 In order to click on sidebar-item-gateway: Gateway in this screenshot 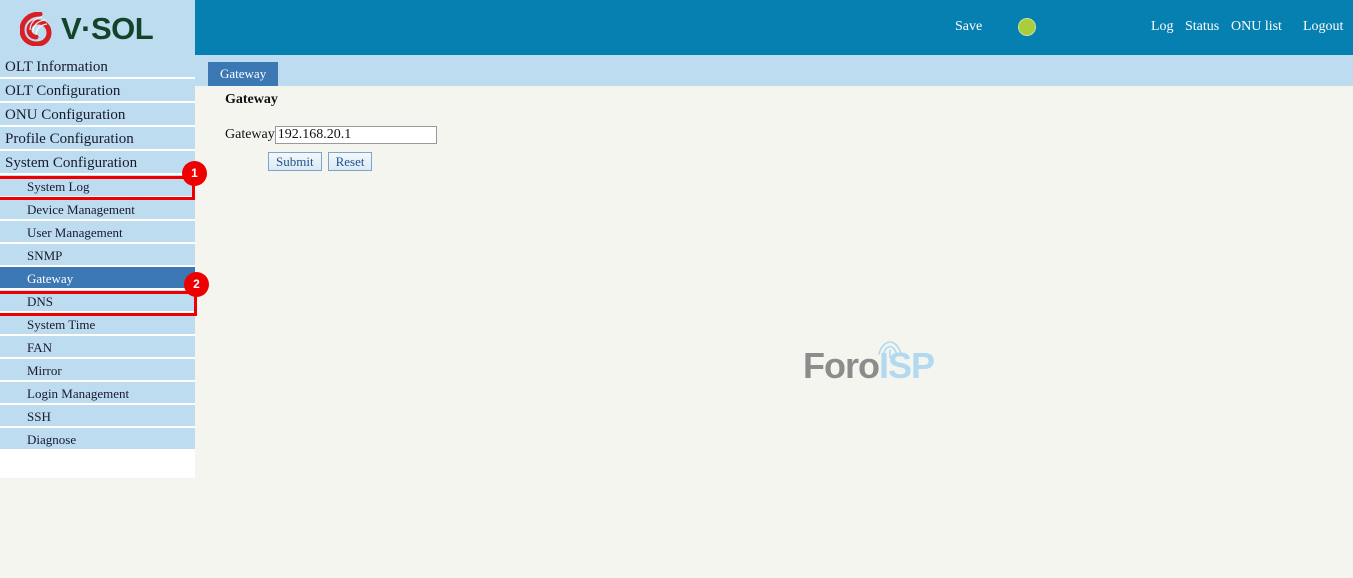, I will do `click(97, 278)`.